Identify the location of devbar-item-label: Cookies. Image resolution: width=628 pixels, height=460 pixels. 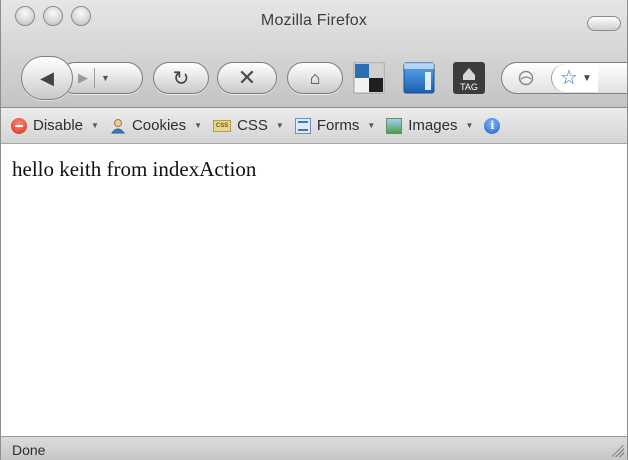
(159, 125).